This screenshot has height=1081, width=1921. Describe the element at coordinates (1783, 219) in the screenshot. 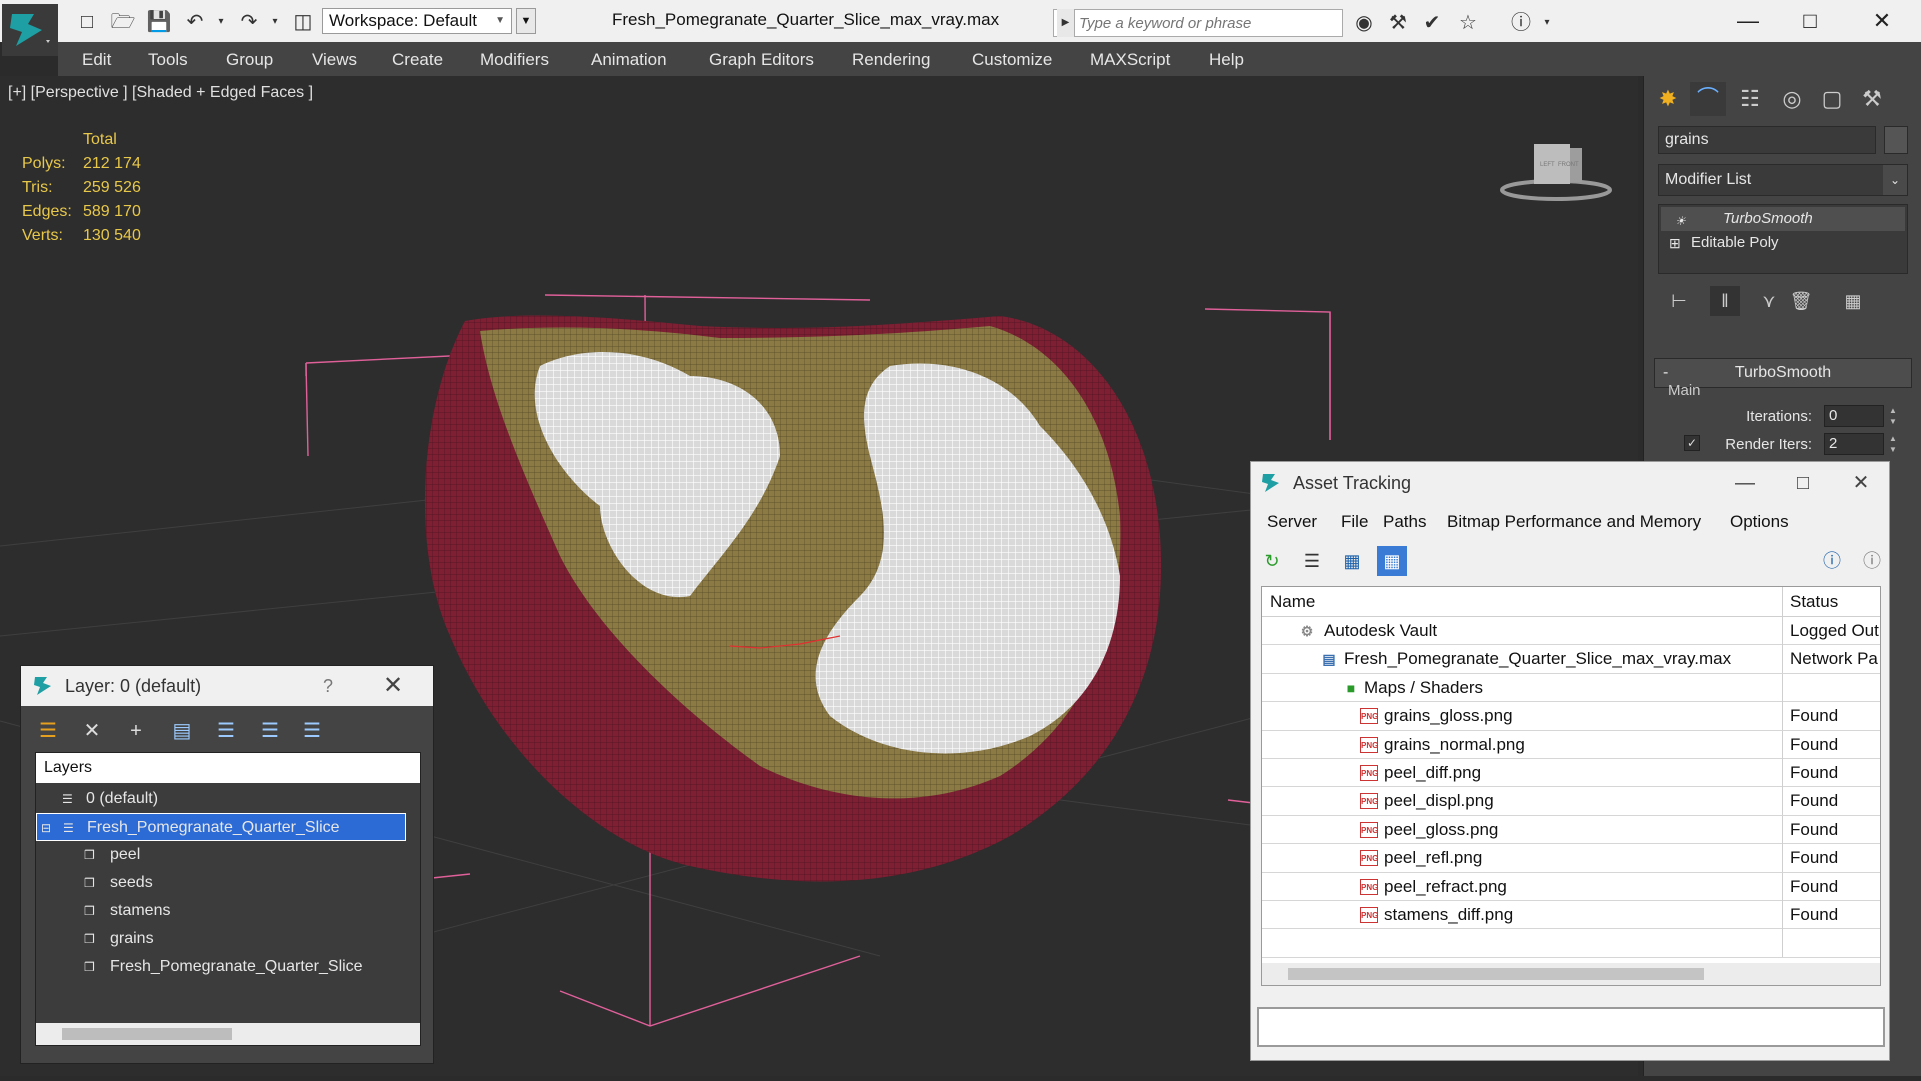

I see `stack-item-turbosmooth: ☀ TurboSmooth` at that location.